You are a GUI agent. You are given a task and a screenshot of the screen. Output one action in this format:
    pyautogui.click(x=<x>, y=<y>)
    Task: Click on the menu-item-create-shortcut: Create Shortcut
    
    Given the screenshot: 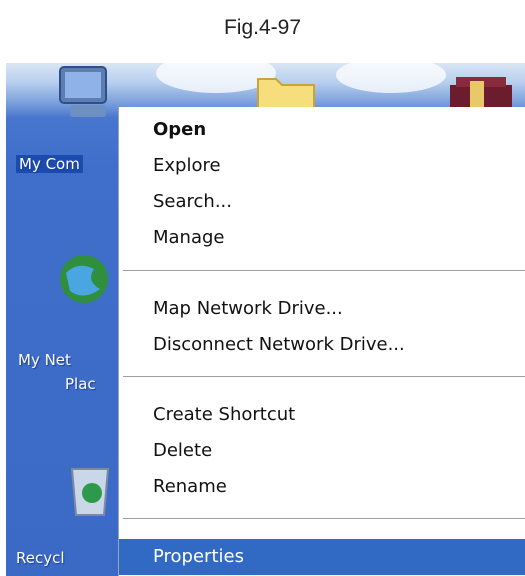 What is the action you would take?
    pyautogui.click(x=322, y=415)
    